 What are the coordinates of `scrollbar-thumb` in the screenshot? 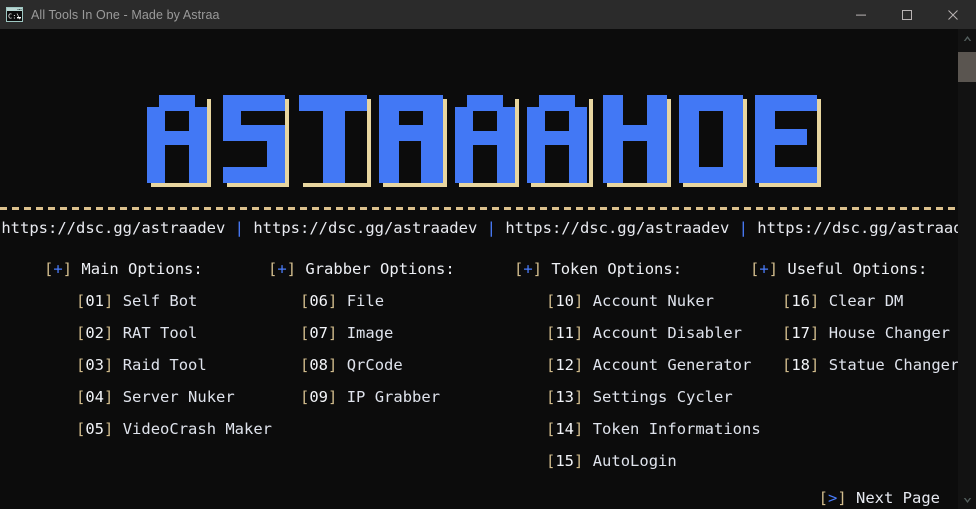 It's located at (967, 67).